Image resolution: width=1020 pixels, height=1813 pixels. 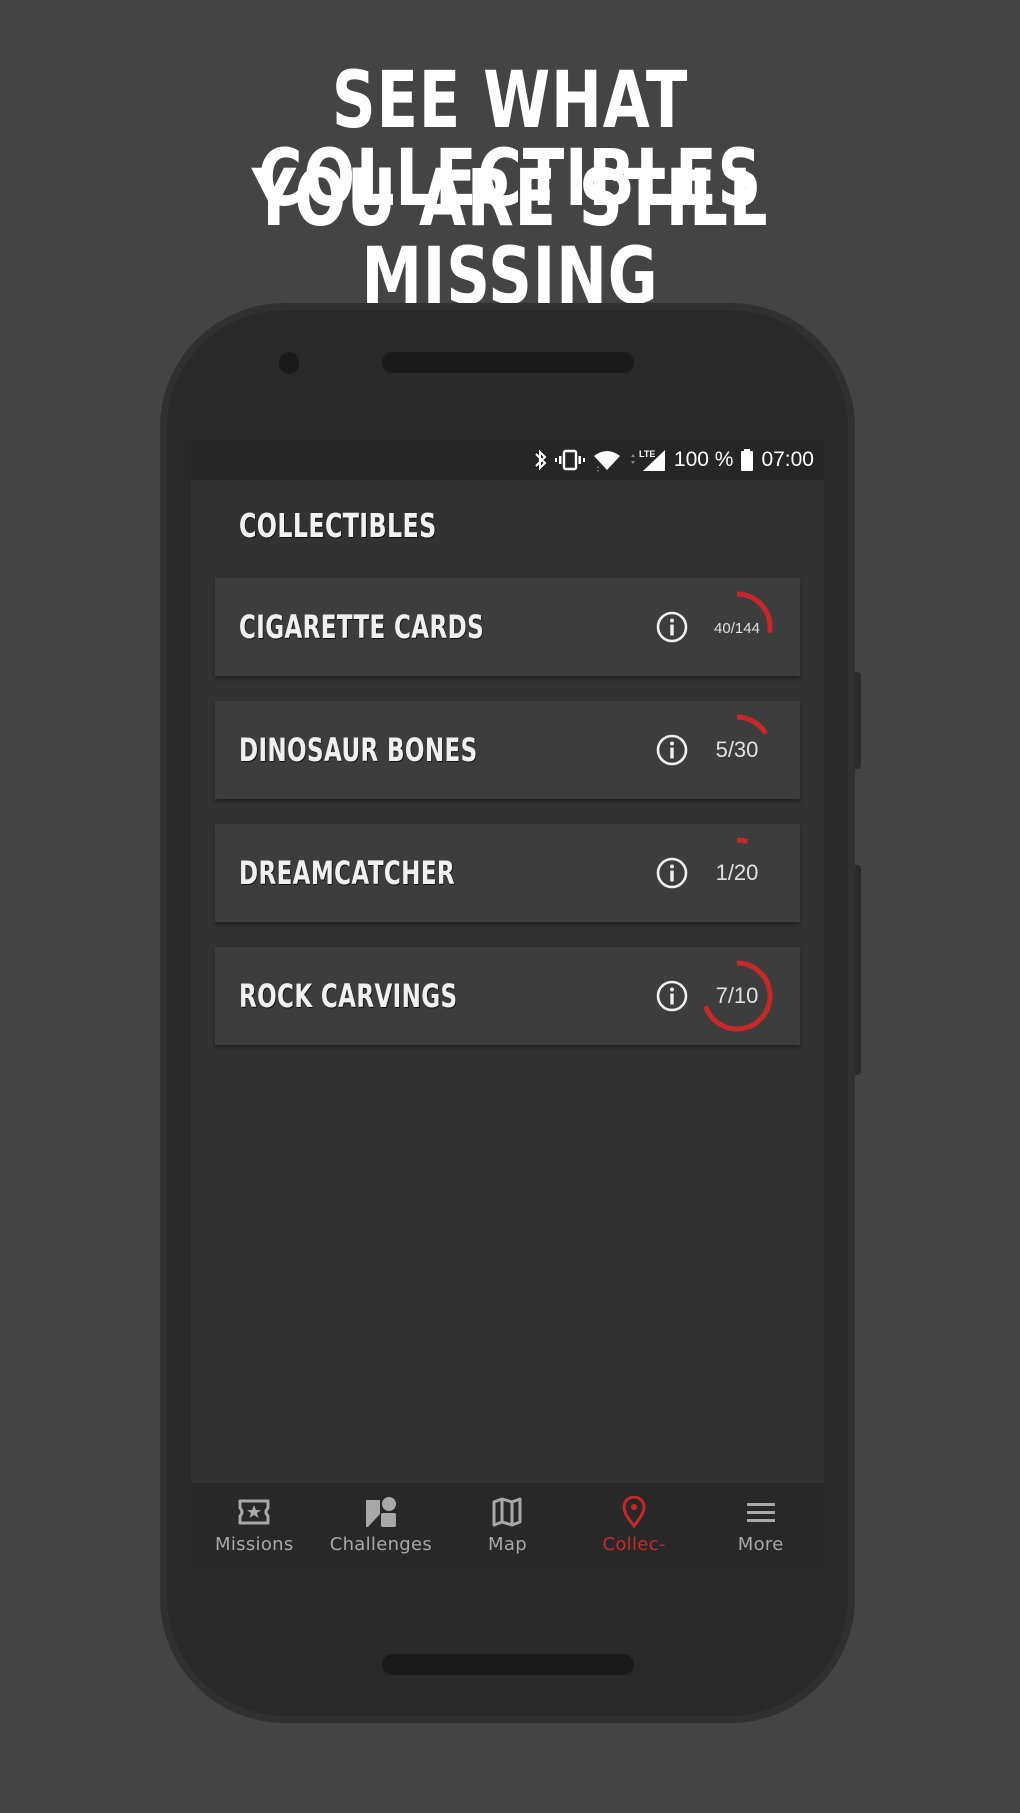 I want to click on map-icon, so click(x=507, y=1512).